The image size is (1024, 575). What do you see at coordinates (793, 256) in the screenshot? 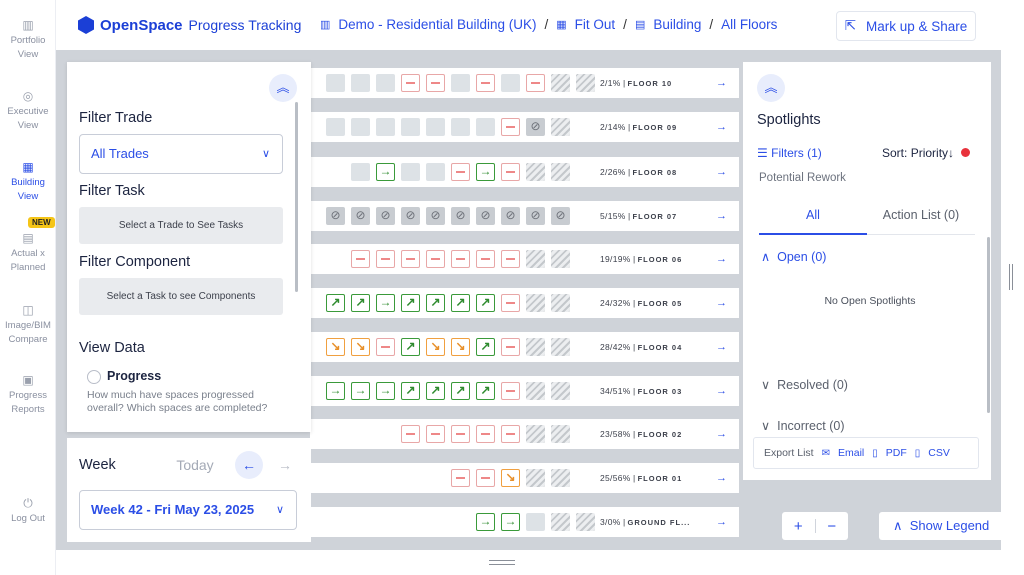
I see `open-section-toggle: ∧ Open (0)` at bounding box center [793, 256].